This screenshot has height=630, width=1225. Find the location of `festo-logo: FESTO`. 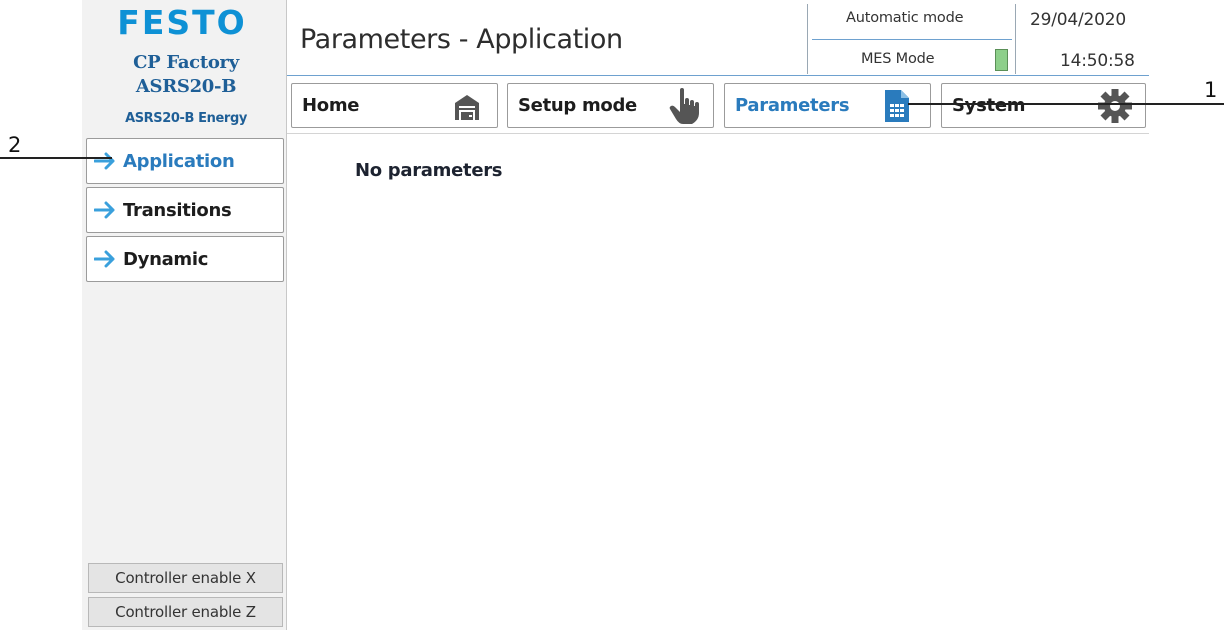

festo-logo: FESTO is located at coordinates (181, 22).